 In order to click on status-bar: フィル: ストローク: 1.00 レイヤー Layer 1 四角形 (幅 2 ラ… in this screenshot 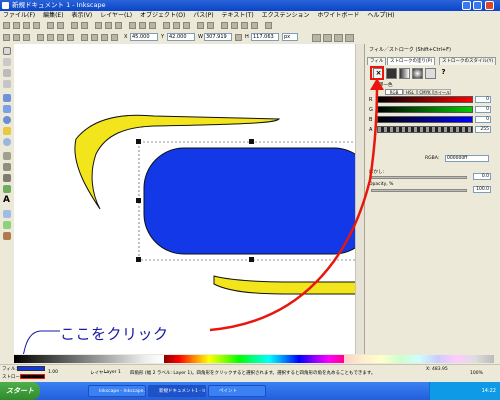, I will do `click(250, 373)`.